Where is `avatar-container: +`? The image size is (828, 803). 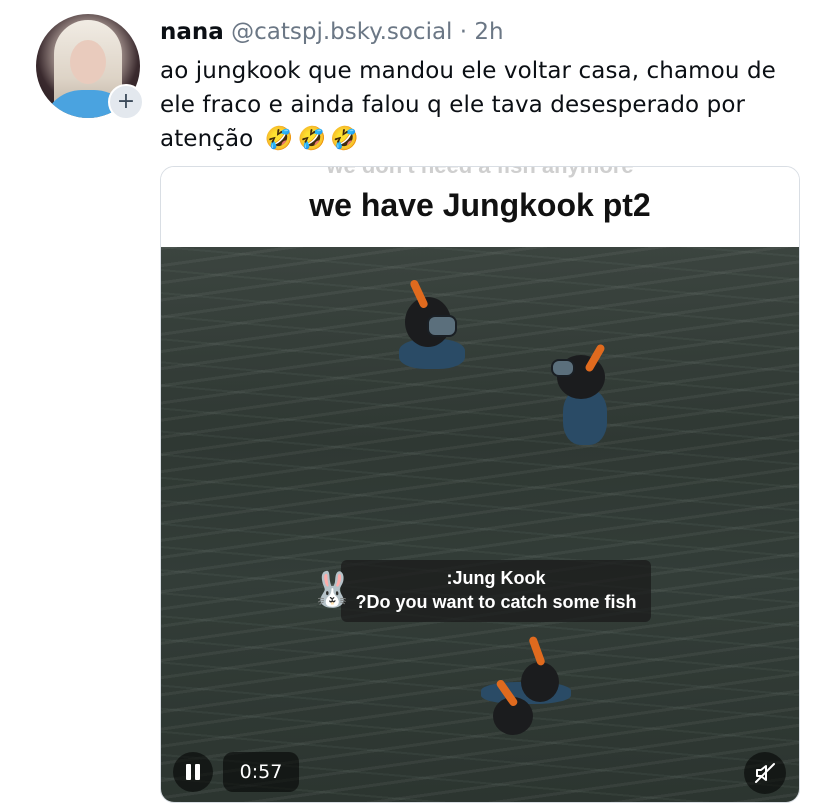 avatar-container: + is located at coordinates (90, 67).